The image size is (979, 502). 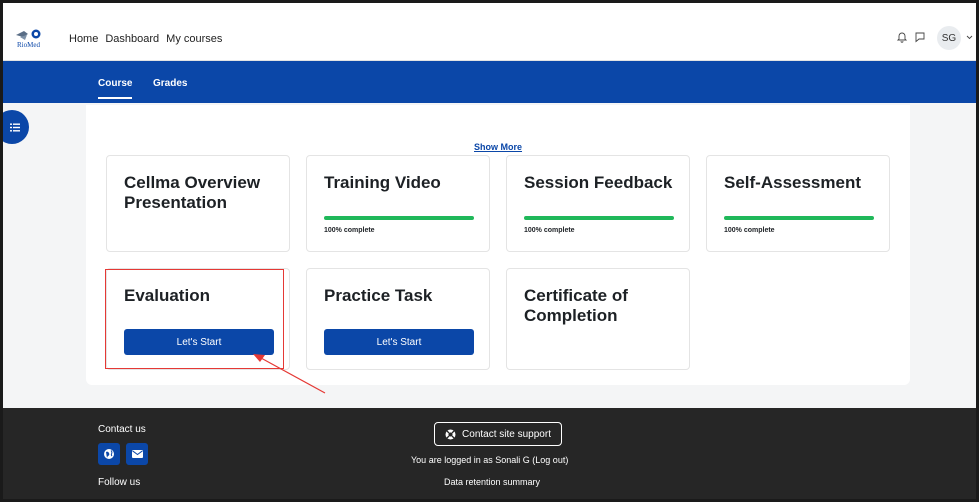 What do you see at coordinates (122, 429) in the screenshot?
I see `contact-us-label: Contact us` at bounding box center [122, 429].